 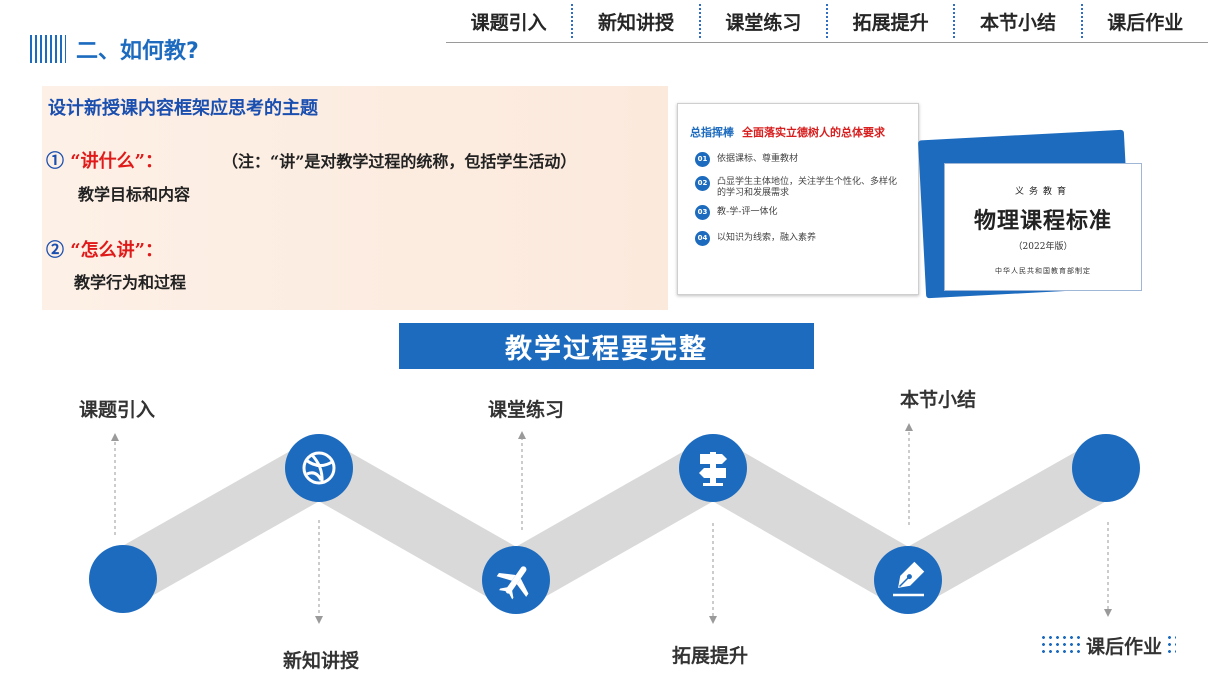 What do you see at coordinates (137, 51) in the screenshot?
I see `section-title: 二、如何教?` at bounding box center [137, 51].